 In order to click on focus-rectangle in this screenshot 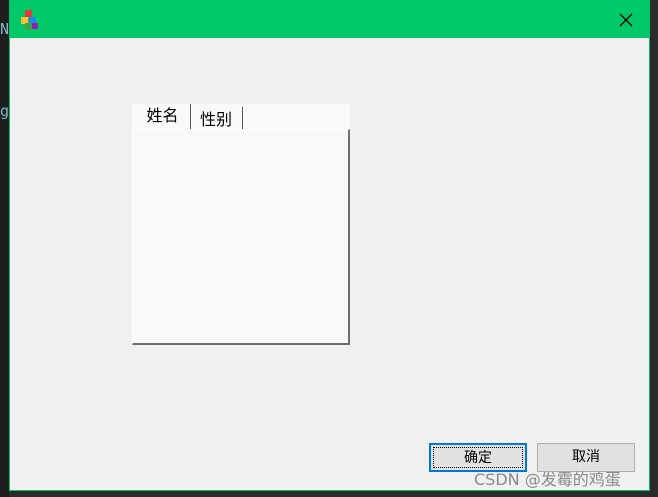, I will do `click(478, 457)`.